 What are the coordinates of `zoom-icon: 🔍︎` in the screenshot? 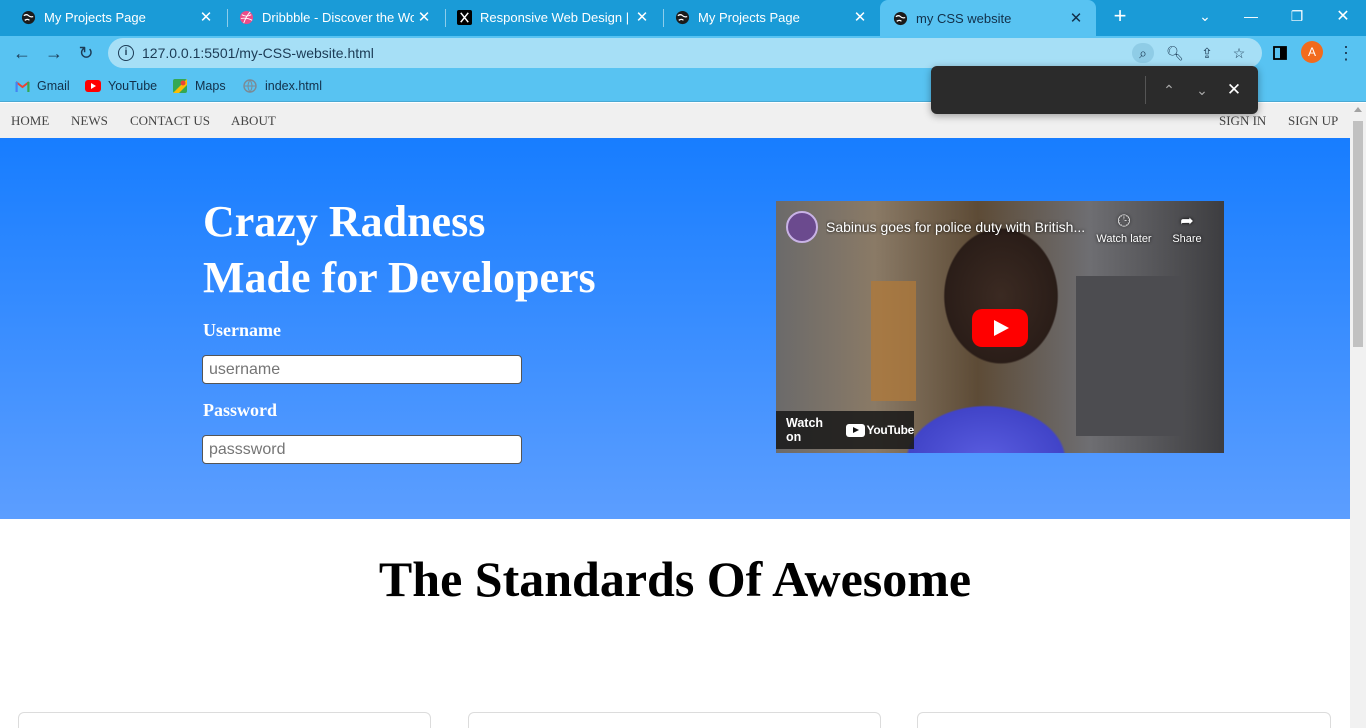 It's located at (1175, 53).